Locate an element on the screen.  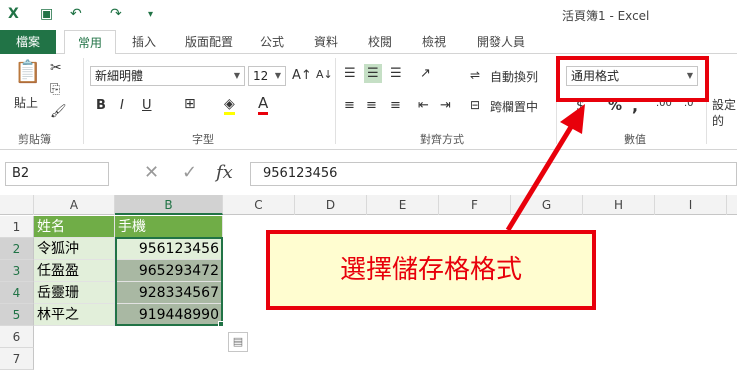
excel-logo-icon: X is located at coordinates (13, 14).